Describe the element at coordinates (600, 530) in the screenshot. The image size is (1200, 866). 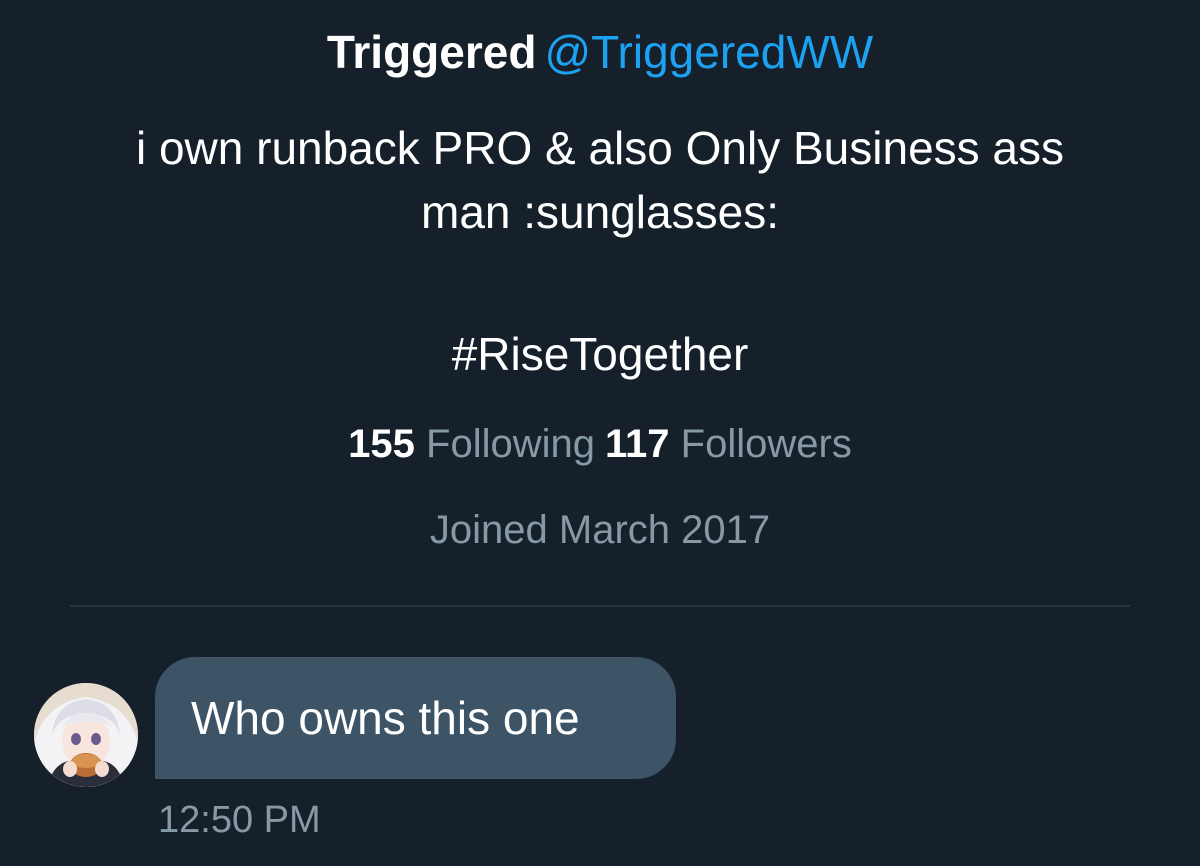
I see `joined-date: Joined March 2017` at that location.